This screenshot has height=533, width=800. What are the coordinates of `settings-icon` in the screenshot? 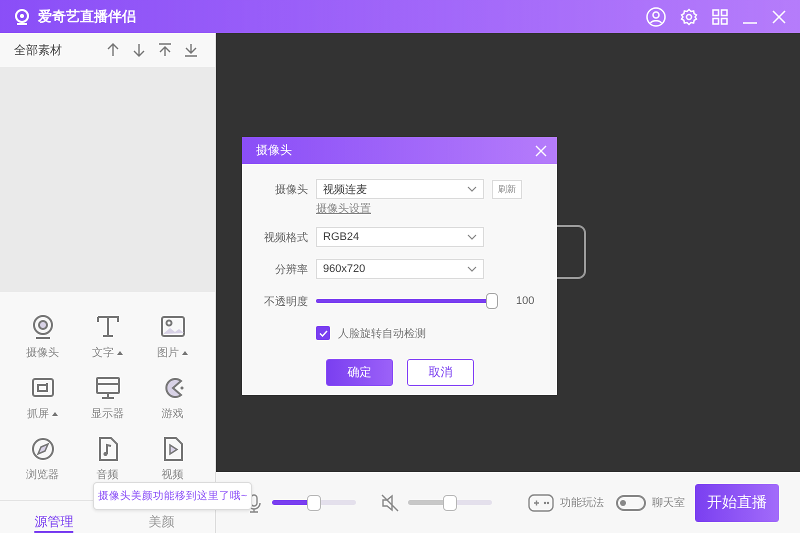 It's located at (689, 17).